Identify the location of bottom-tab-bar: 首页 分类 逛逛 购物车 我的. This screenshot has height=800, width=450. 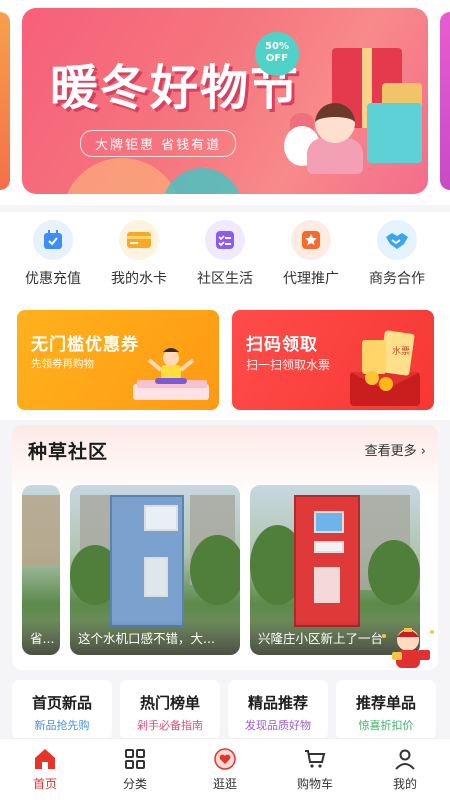
(225, 769).